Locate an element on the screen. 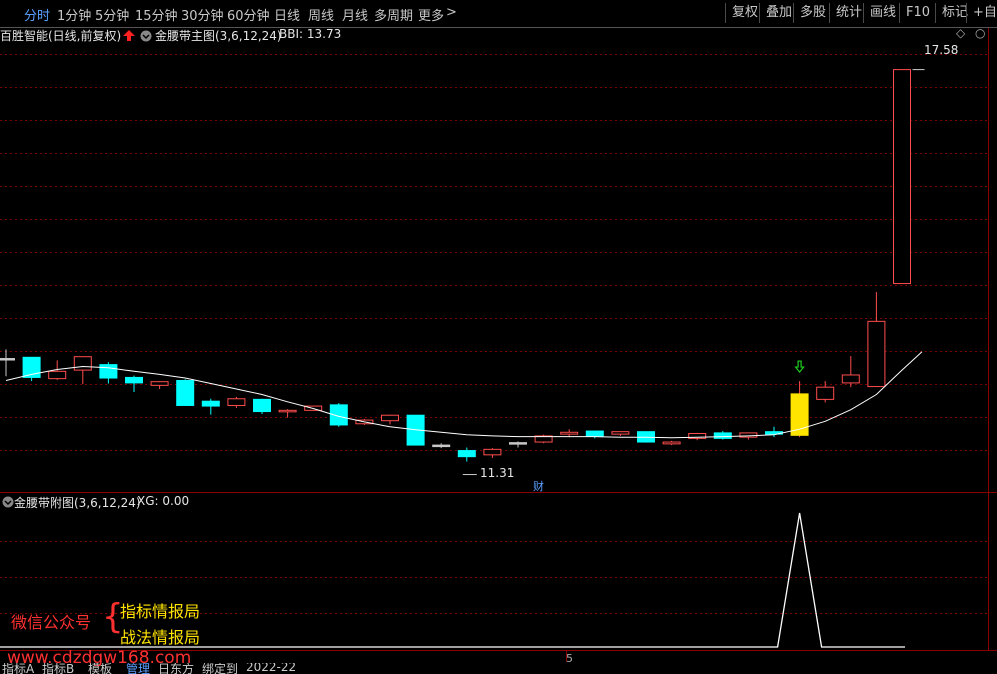 This screenshot has height=674, width=997. diamond-icon: ◇ is located at coordinates (960, 33).